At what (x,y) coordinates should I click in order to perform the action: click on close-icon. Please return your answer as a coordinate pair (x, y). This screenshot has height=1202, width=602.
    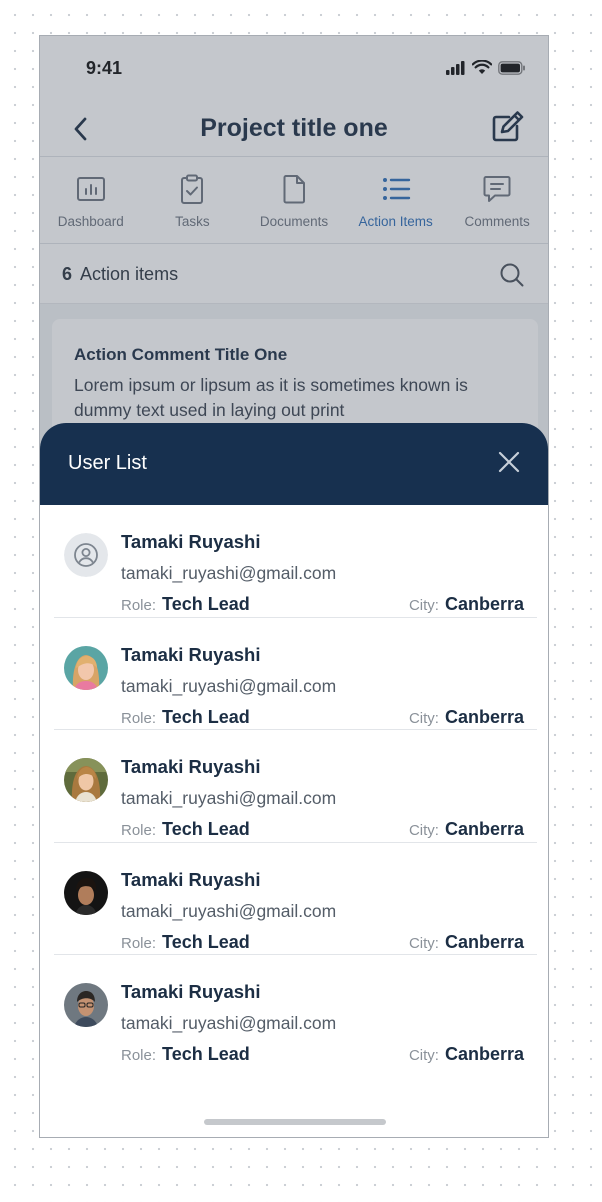
    Looking at the image, I should click on (509, 462).